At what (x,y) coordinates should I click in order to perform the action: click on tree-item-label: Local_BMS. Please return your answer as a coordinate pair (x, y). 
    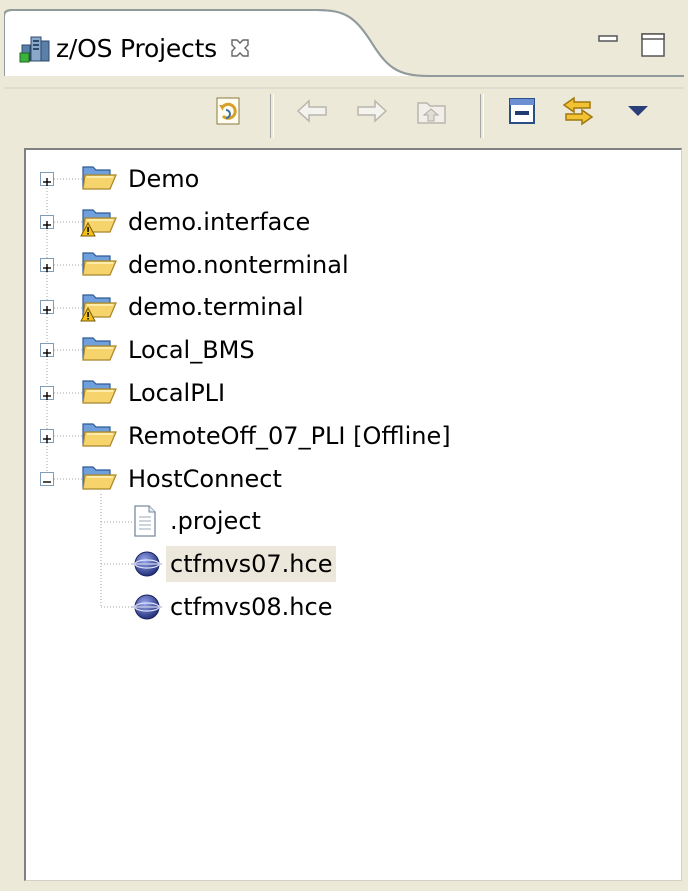
    Looking at the image, I should click on (191, 350).